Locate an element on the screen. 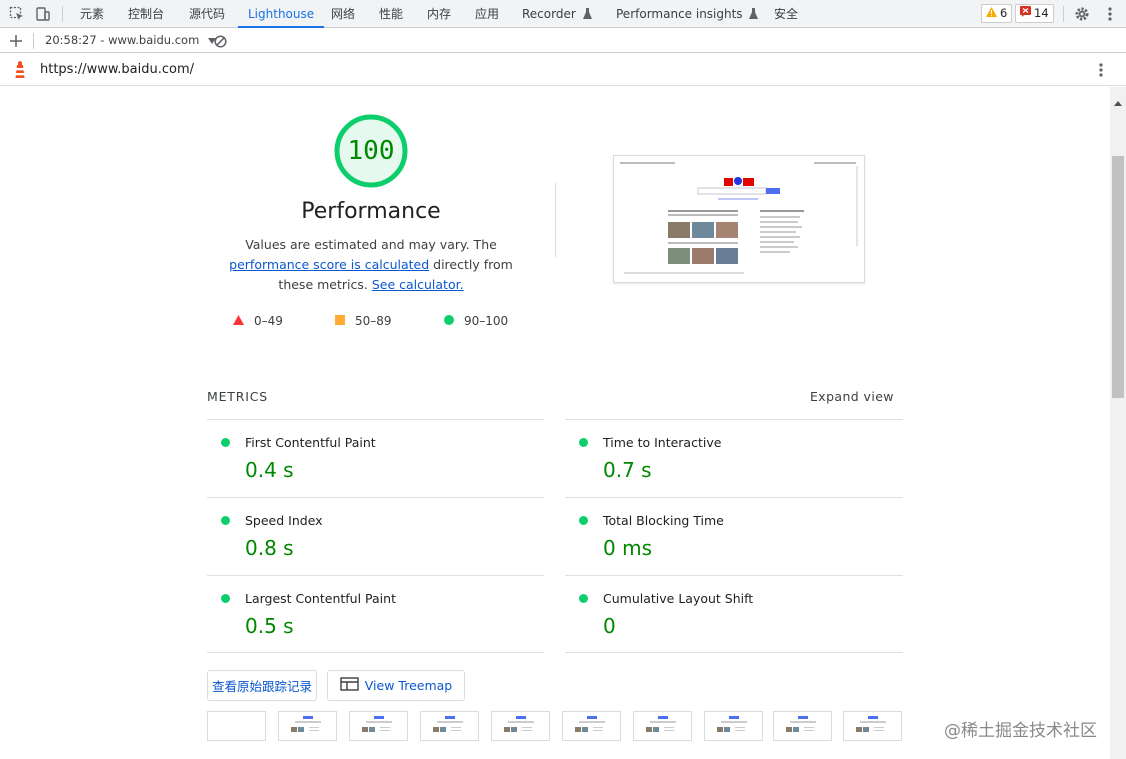 Image resolution: width=1126 pixels, height=759 pixels. report-menu-icon is located at coordinates (1101, 70).